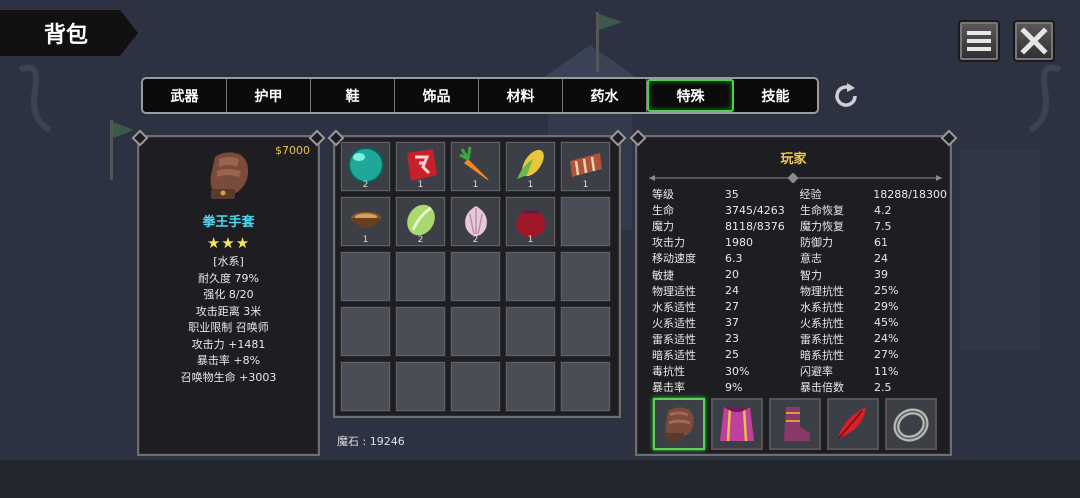  Describe the element at coordinates (475, 185) in the screenshot. I see `item-count: 1` at that location.